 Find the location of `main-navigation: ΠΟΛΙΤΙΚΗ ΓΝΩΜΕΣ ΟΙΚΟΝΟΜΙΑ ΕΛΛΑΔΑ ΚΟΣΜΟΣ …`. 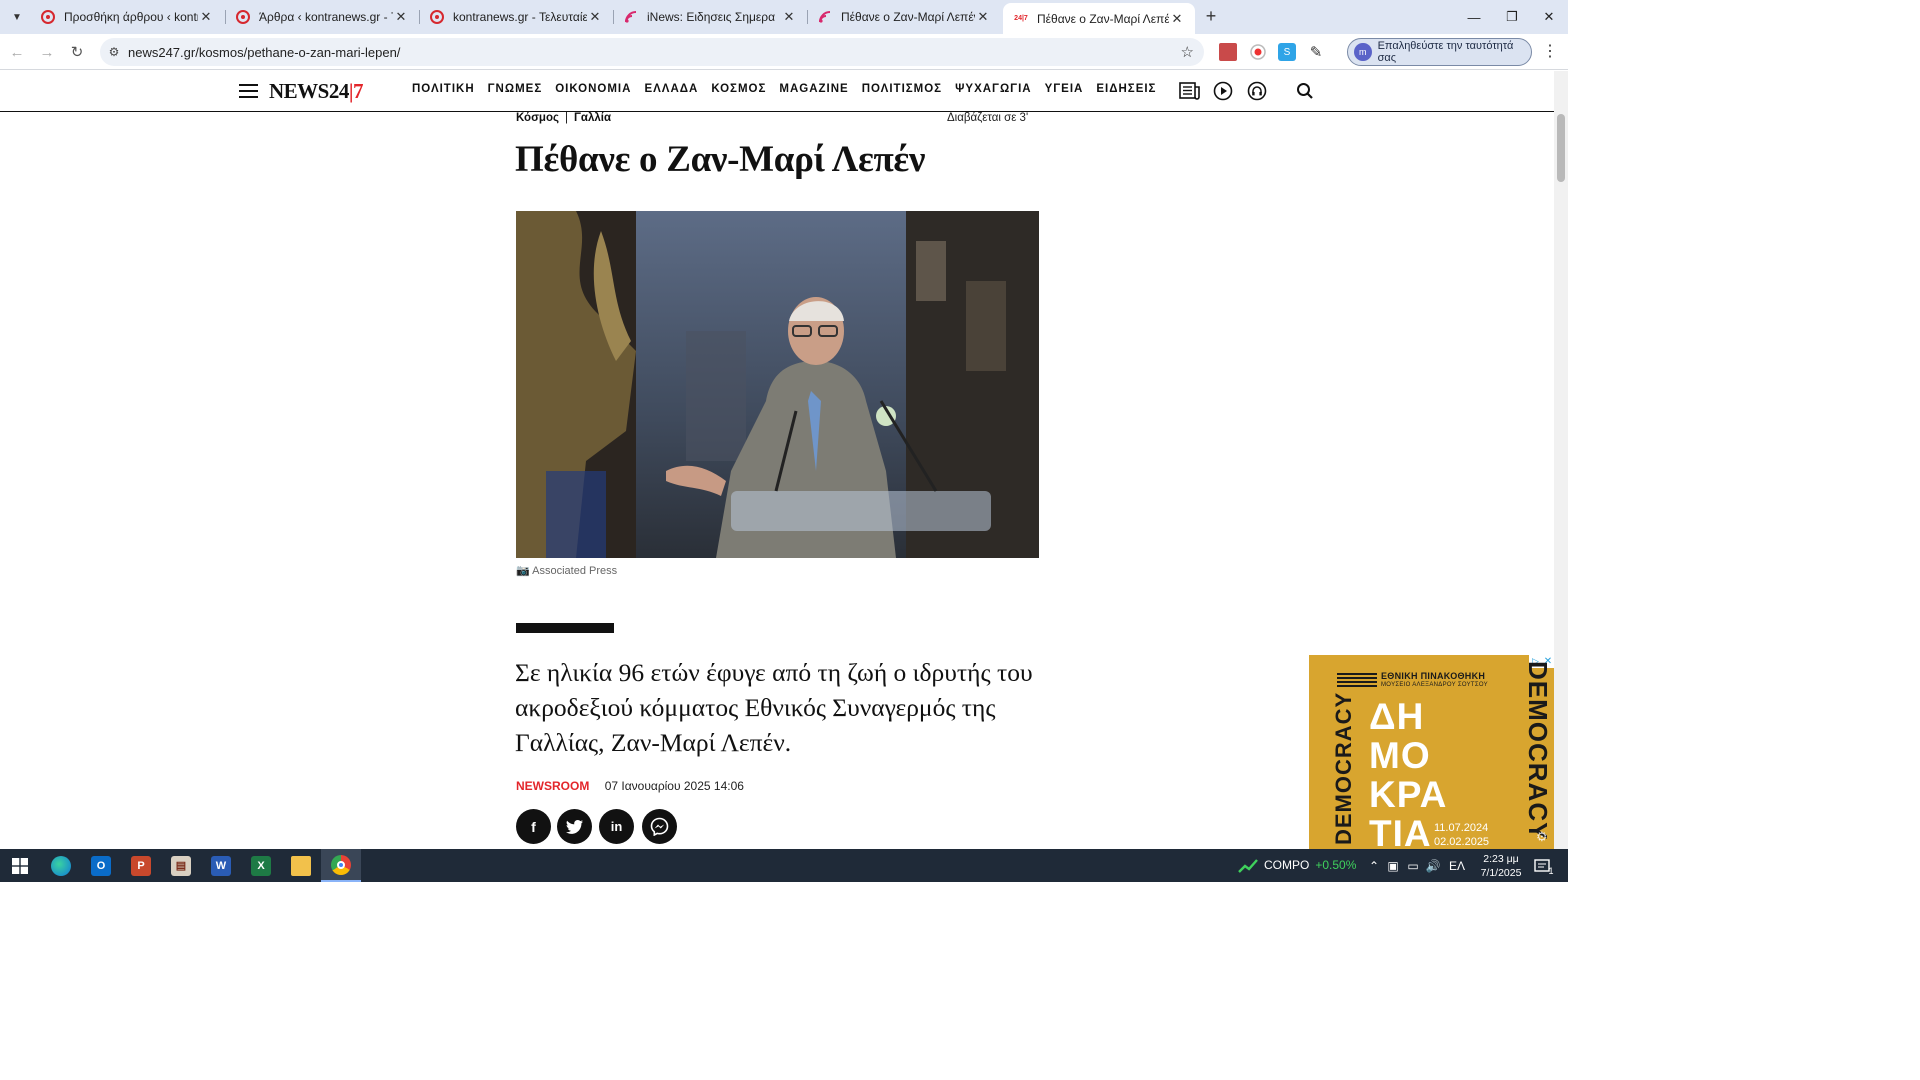

main-navigation: ΠΟΛΙΤΙΚΗ ΓΝΩΜΕΣ ΟΙΚΟΝΟΜΙΑ ΕΛΛΑΔΑ ΚΟΣΜΟΣ … is located at coordinates (784, 89).